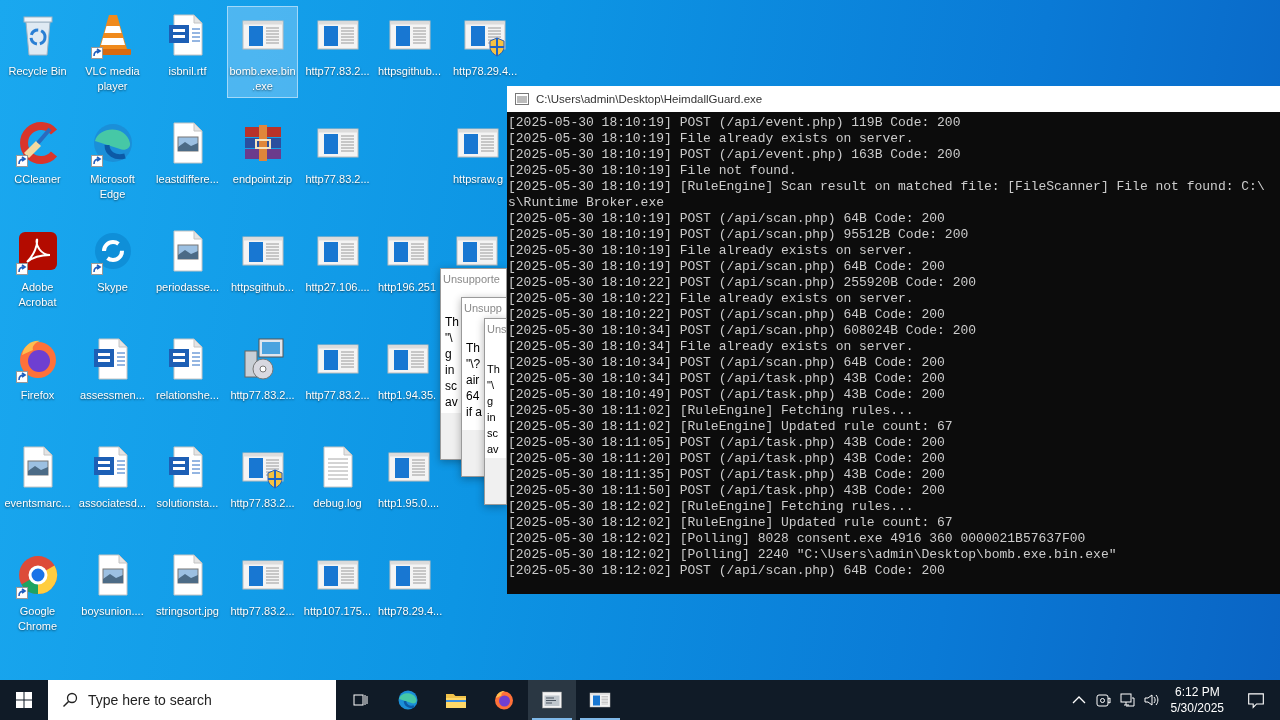 This screenshot has height=720, width=1280. I want to click on console-line: [2025-05-30 18:11:02] [RuleEngine] Updated rule count: 67, so click(730, 427).